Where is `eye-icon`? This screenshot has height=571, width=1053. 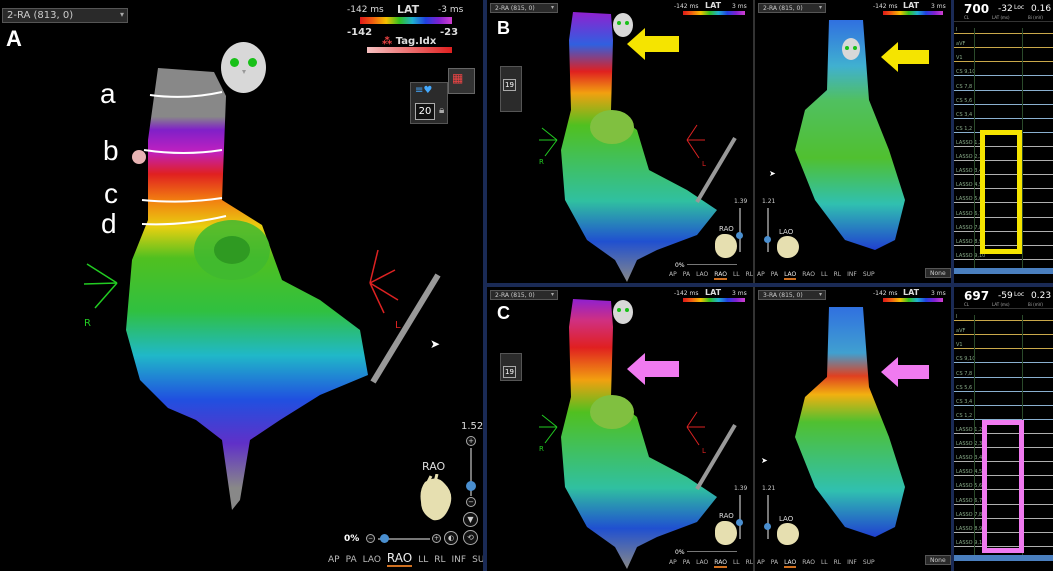
eye-icon is located at coordinates (627, 23).